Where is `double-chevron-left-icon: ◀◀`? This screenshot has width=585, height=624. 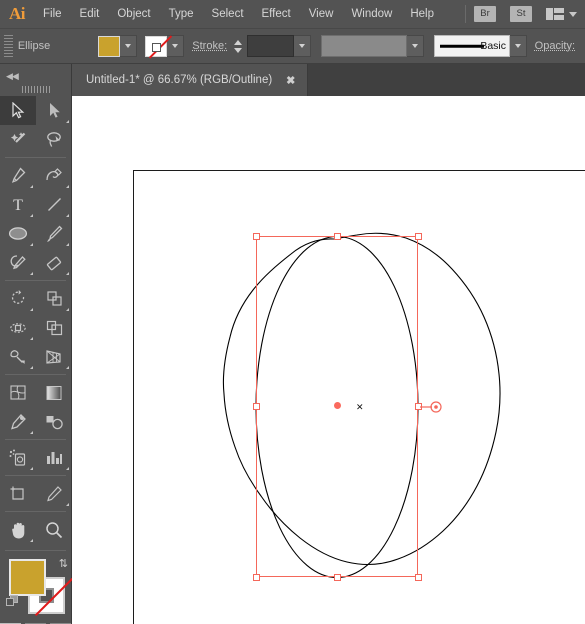 double-chevron-left-icon: ◀◀ is located at coordinates (12, 76).